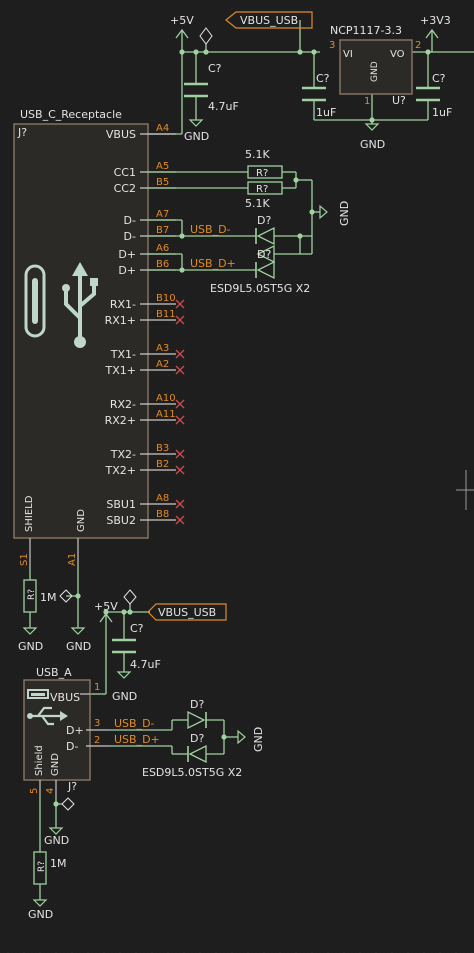 The height and width of the screenshot is (953, 474). What do you see at coordinates (162, 248) in the screenshot?
I see `usbc-pin-number: A6` at bounding box center [162, 248].